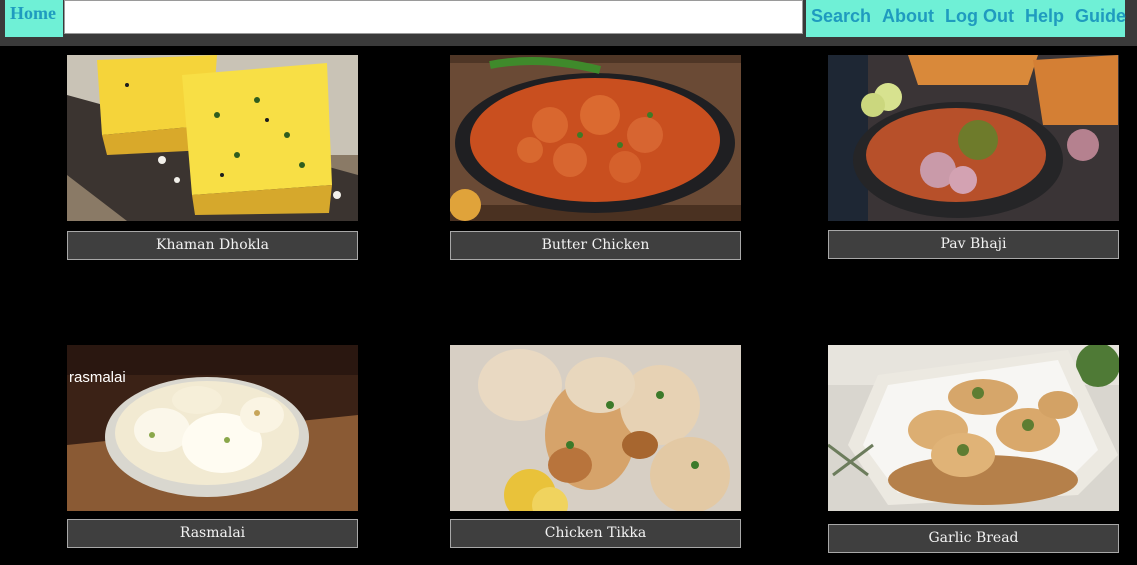  I want to click on dish-card: Chicken Tikka, so click(595, 446).